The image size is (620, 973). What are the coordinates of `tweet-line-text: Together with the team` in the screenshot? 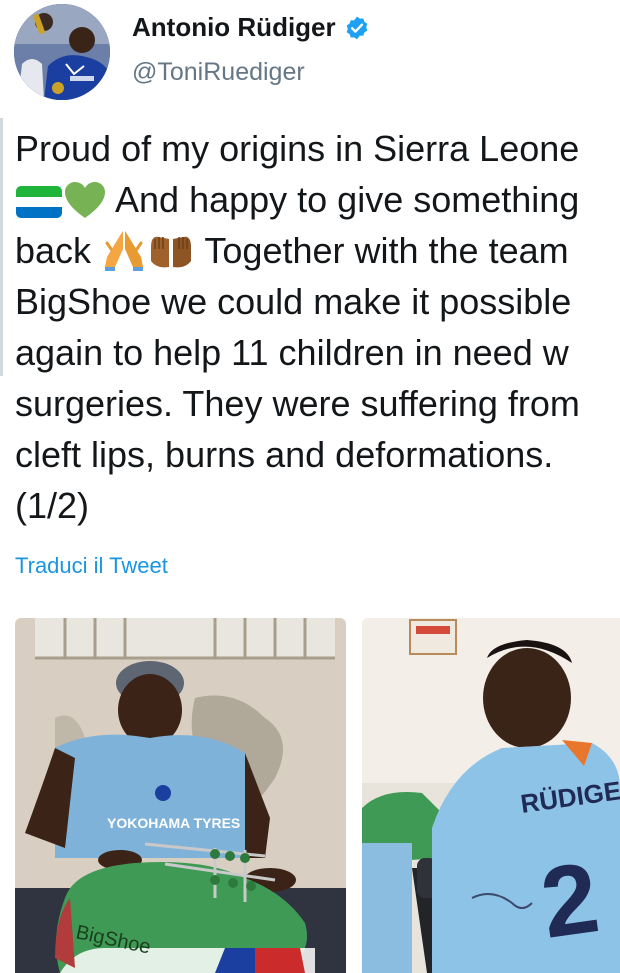 It's located at (382, 250).